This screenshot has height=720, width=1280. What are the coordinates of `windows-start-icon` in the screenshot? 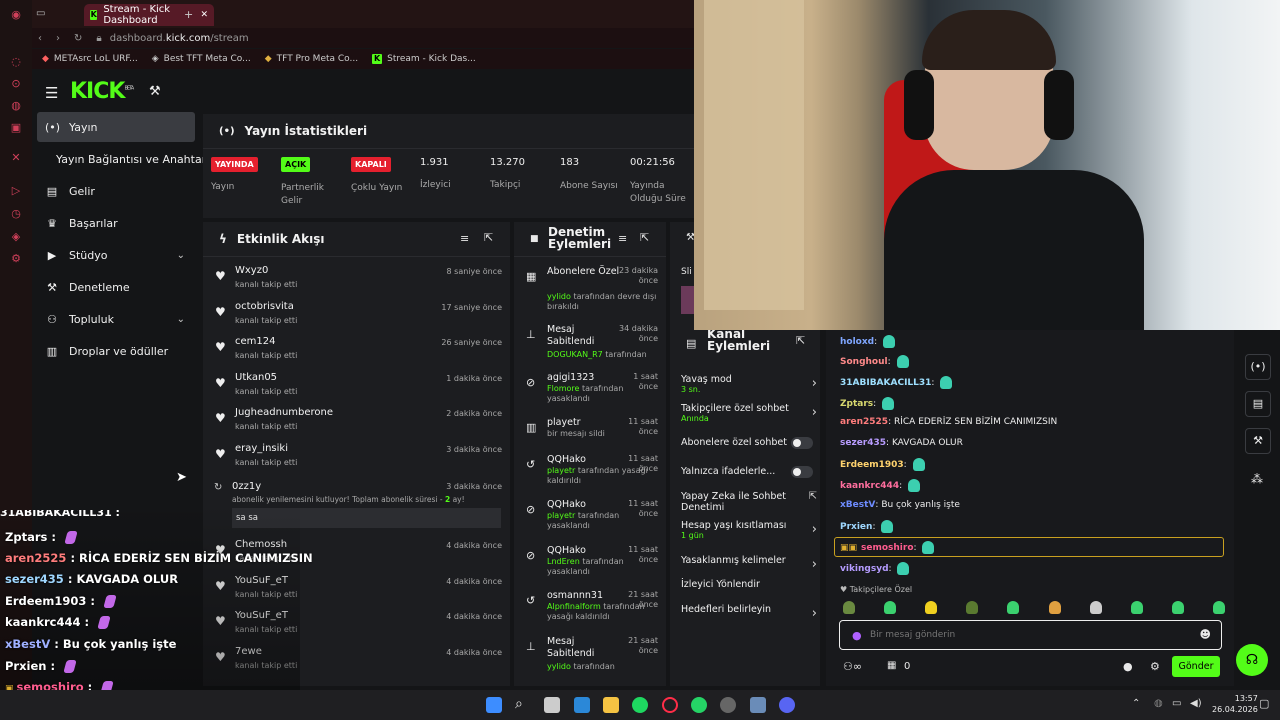 It's located at (494, 705).